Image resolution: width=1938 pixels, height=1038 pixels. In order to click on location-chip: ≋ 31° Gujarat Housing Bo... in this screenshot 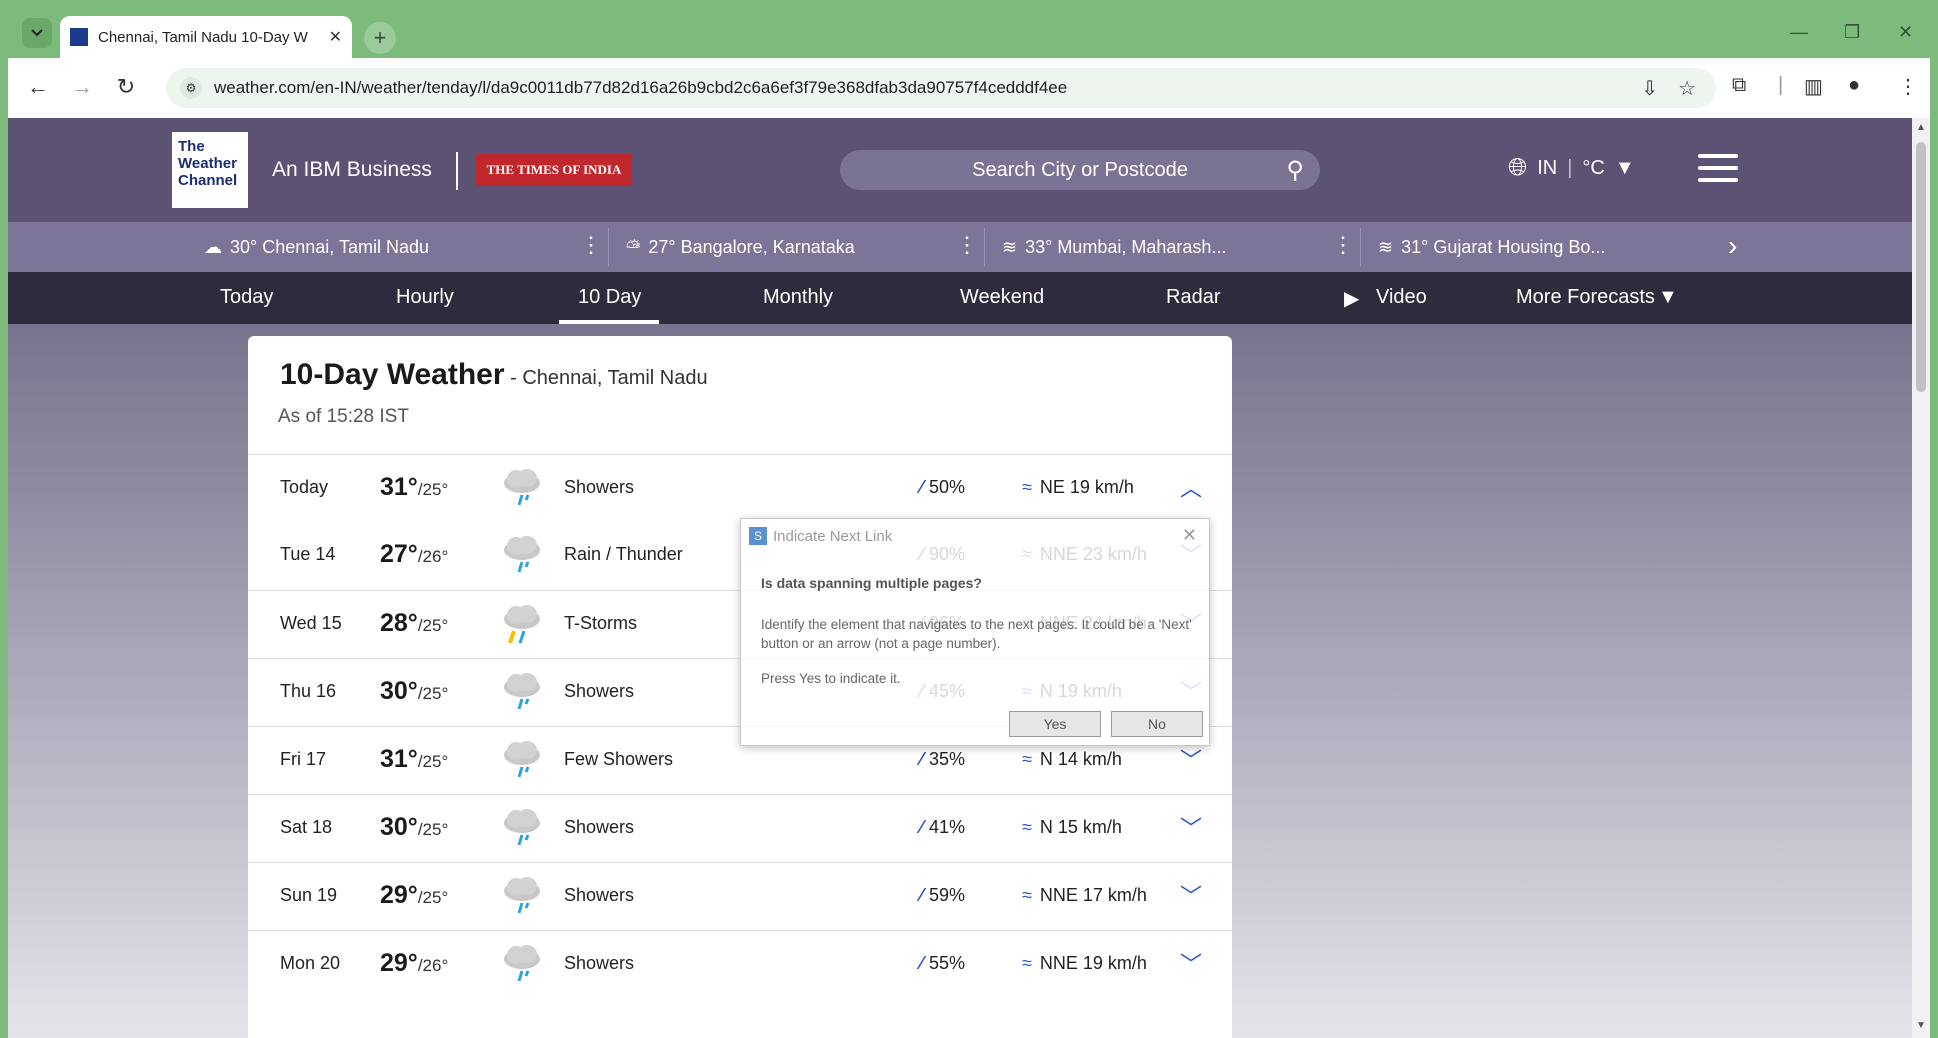, I will do `click(1491, 247)`.